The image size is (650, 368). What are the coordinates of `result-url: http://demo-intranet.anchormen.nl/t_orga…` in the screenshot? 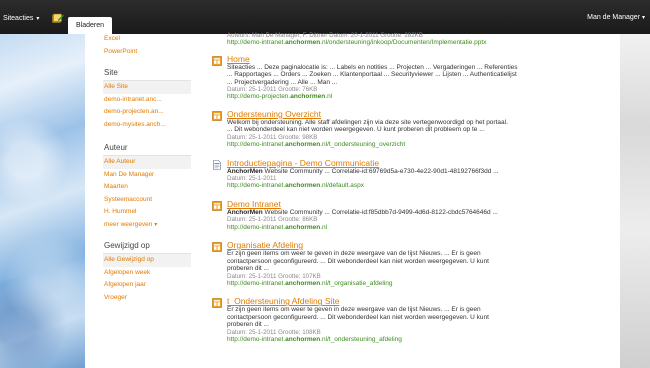 It's located at (420, 284).